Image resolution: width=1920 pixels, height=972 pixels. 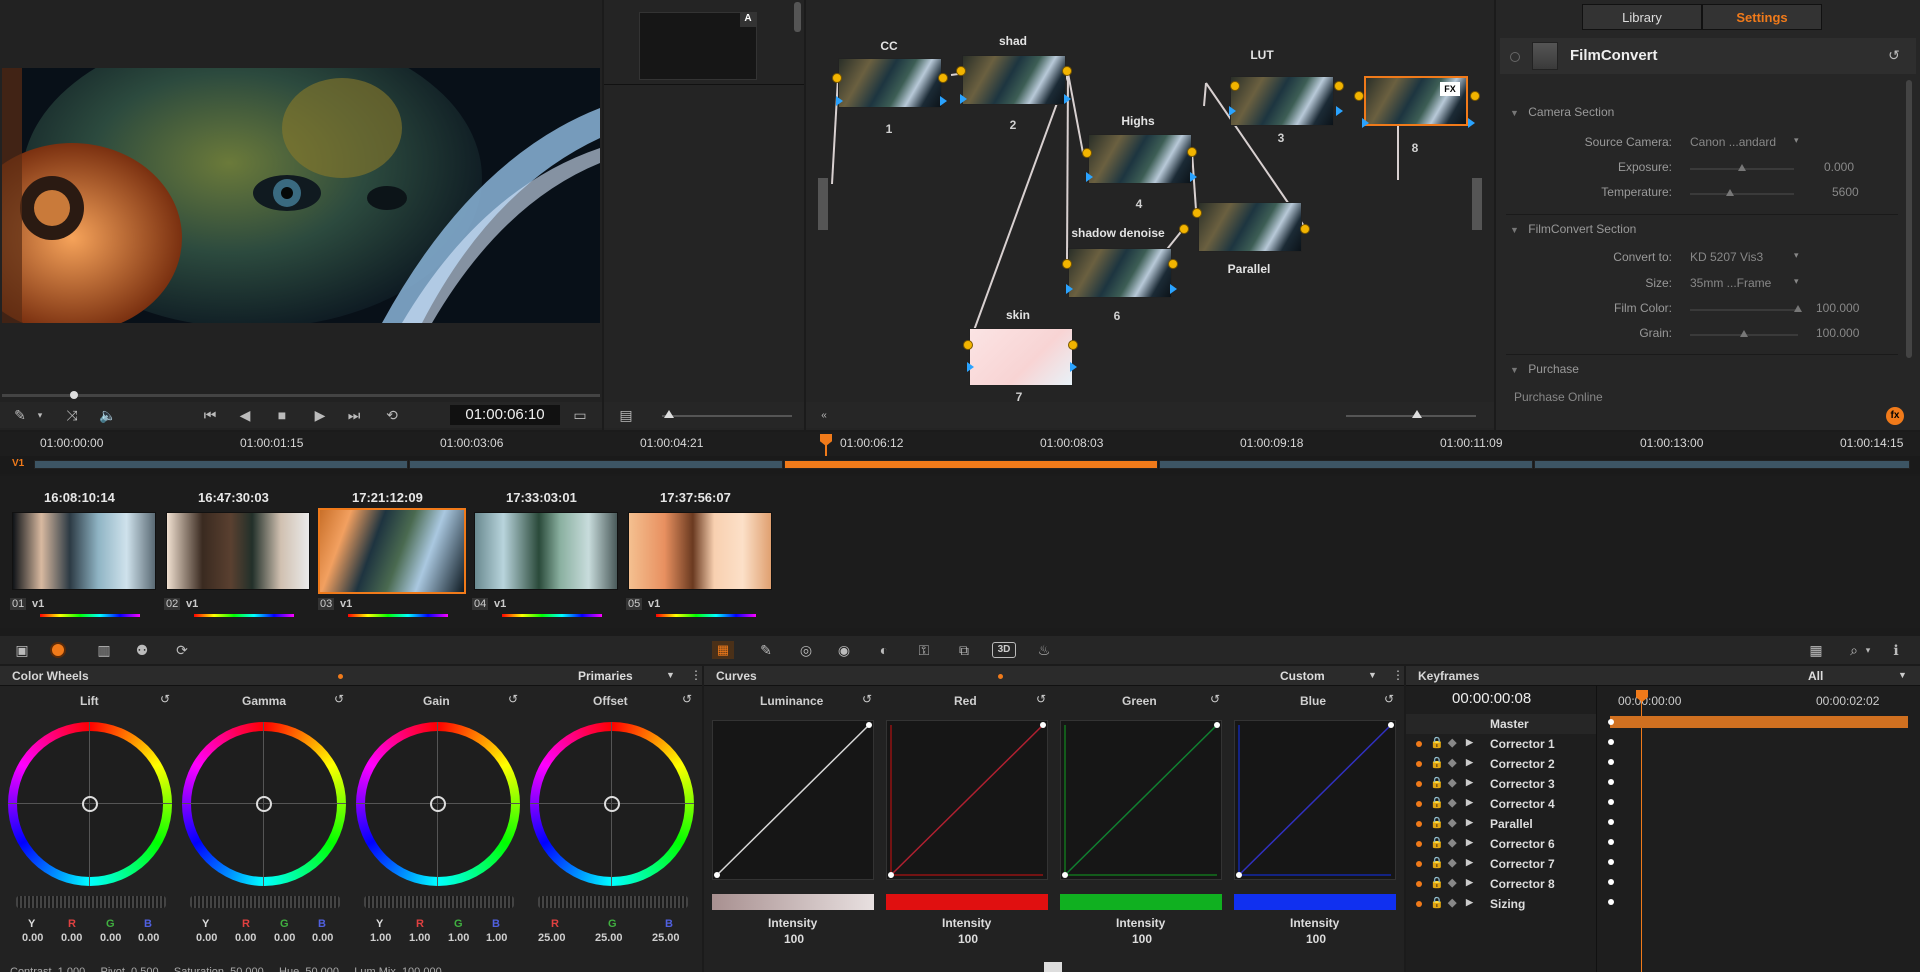 What do you see at coordinates (1315, 902) in the screenshot?
I see `blue-intensity-bar` at bounding box center [1315, 902].